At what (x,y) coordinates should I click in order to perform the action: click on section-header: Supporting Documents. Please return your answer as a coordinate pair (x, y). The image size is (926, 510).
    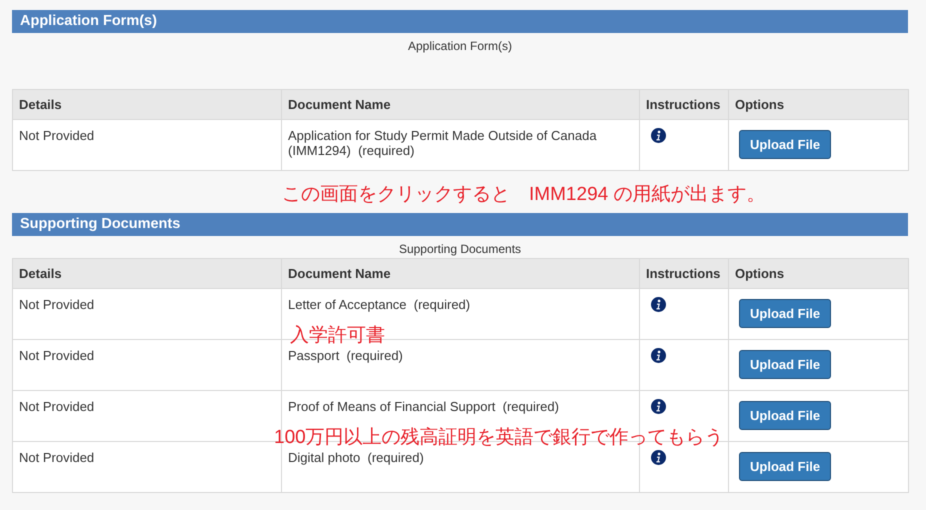
    Looking at the image, I should click on (460, 224).